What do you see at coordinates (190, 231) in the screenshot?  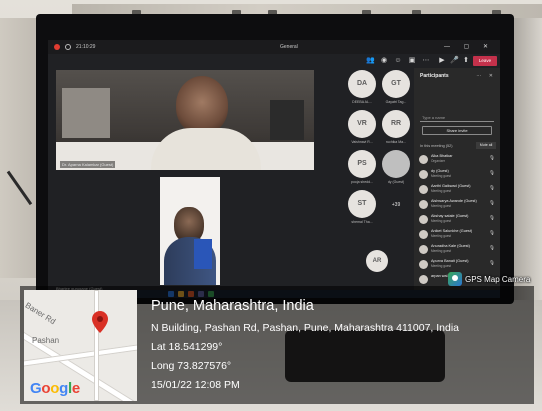 I see `second-video-tile` at bounding box center [190, 231].